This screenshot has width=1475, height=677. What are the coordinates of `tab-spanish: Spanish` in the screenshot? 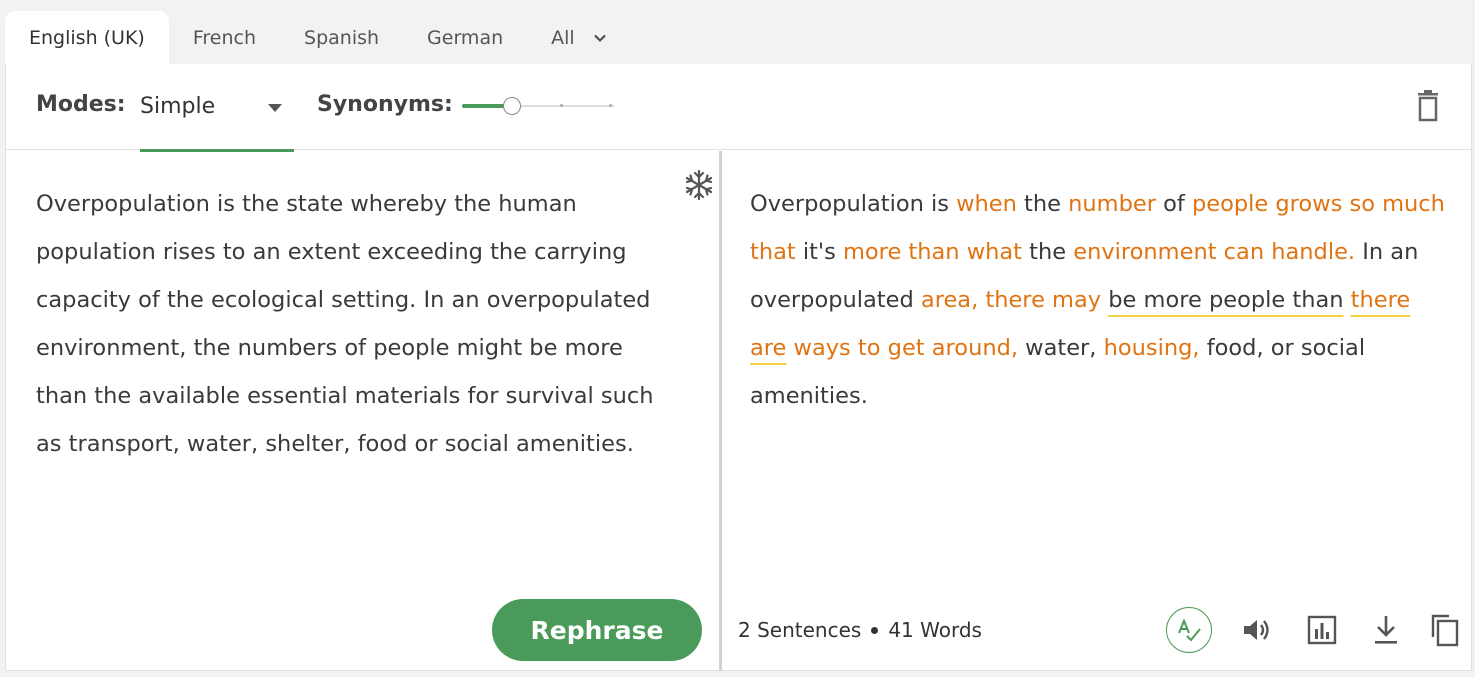 It's located at (341, 38).